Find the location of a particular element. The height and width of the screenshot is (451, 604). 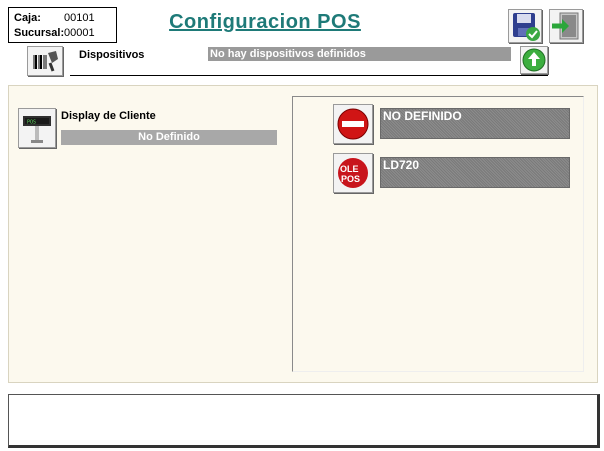

caja-sucursal-box: Caja: 00101 Sucursal: 00001 is located at coordinates (62, 25).